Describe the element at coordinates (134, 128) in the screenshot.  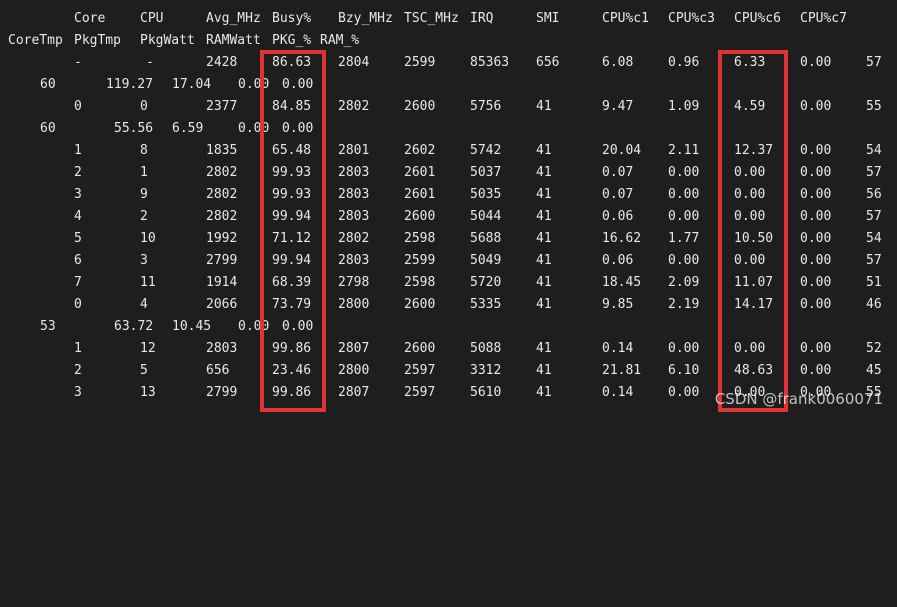
I see `cell-pkgtmp: 55.56` at that location.